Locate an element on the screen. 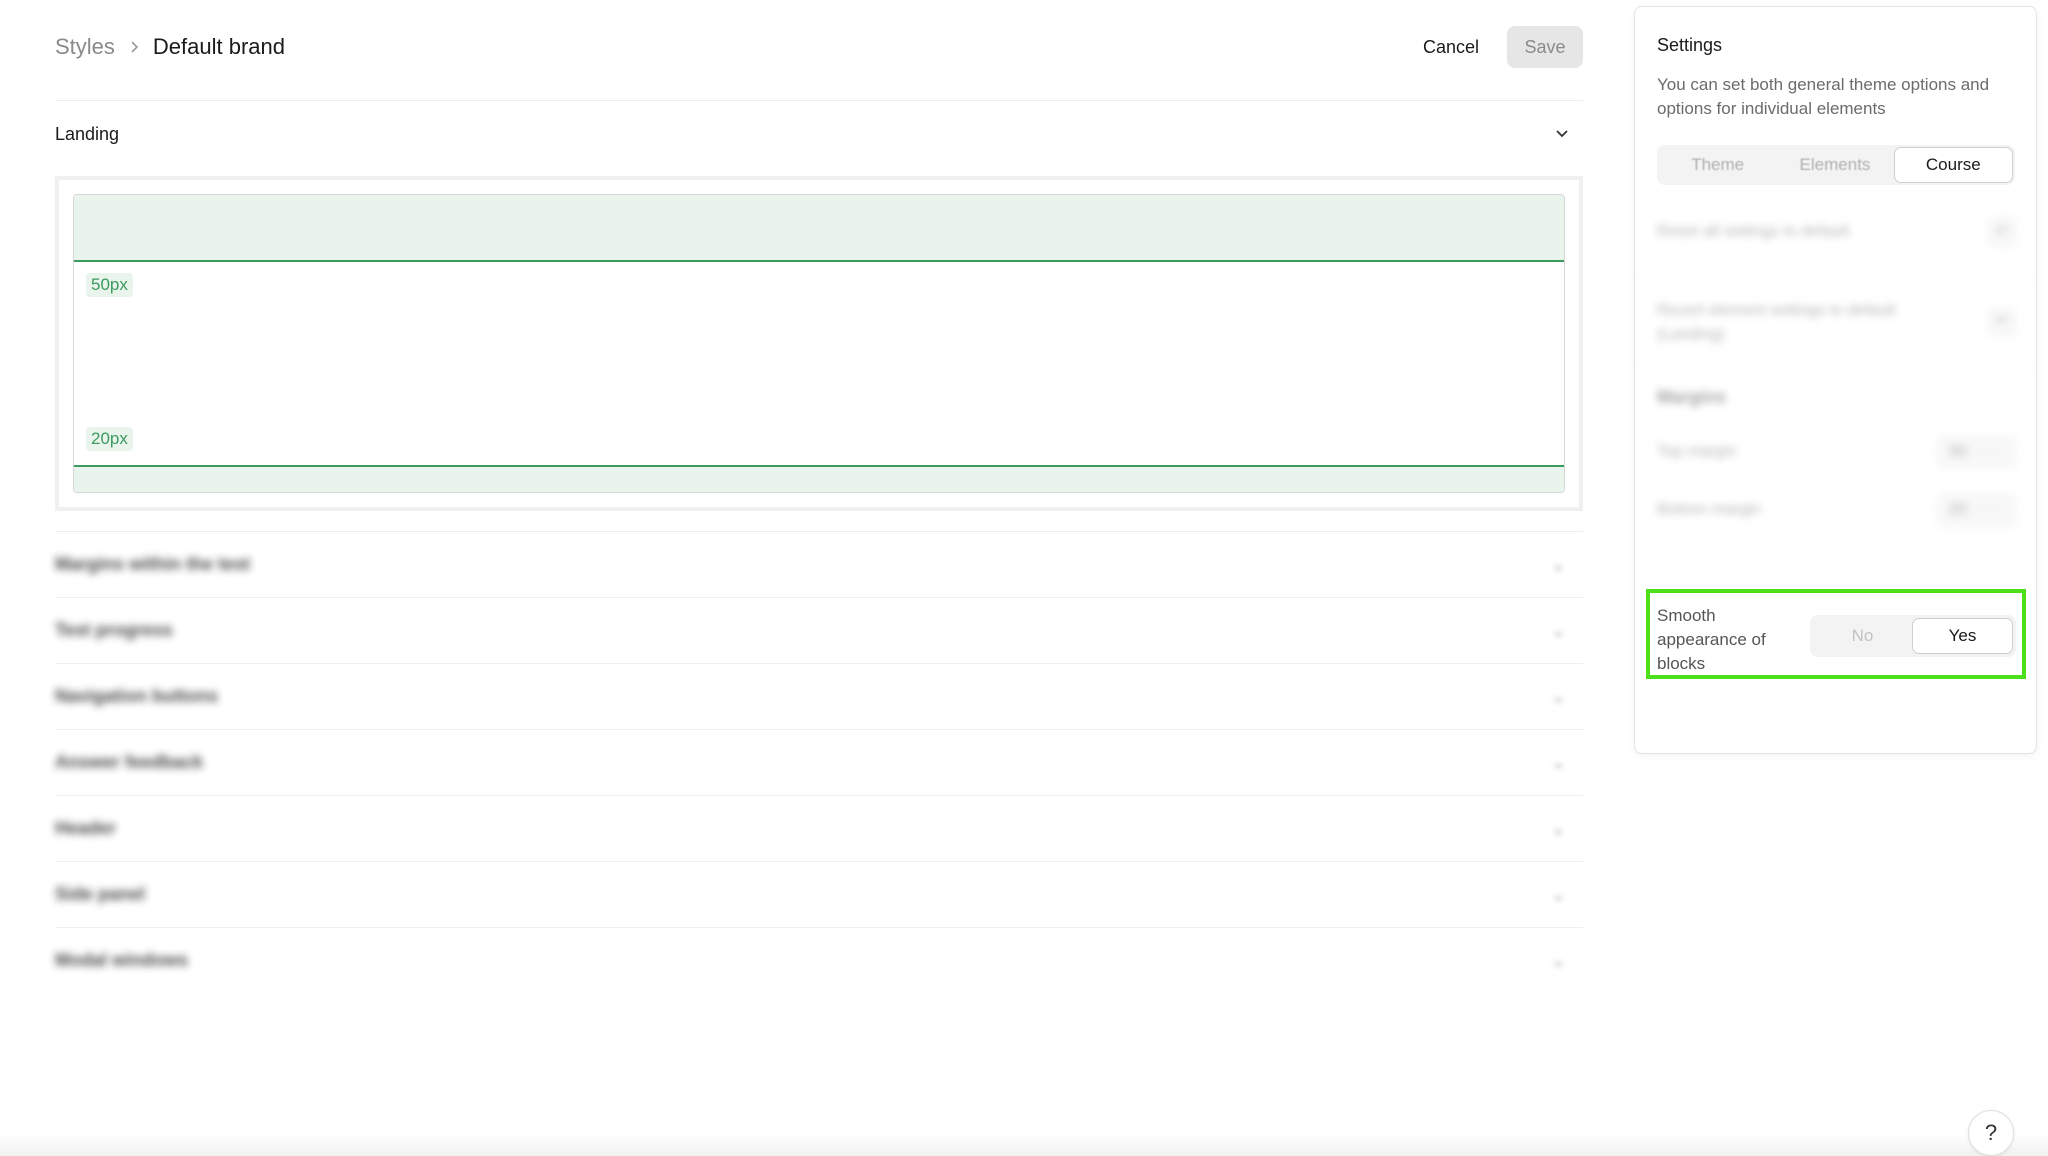 This screenshot has width=2048, height=1156. accordion-margins-within-test: Margins within the test ⌄ is located at coordinates (819, 564).